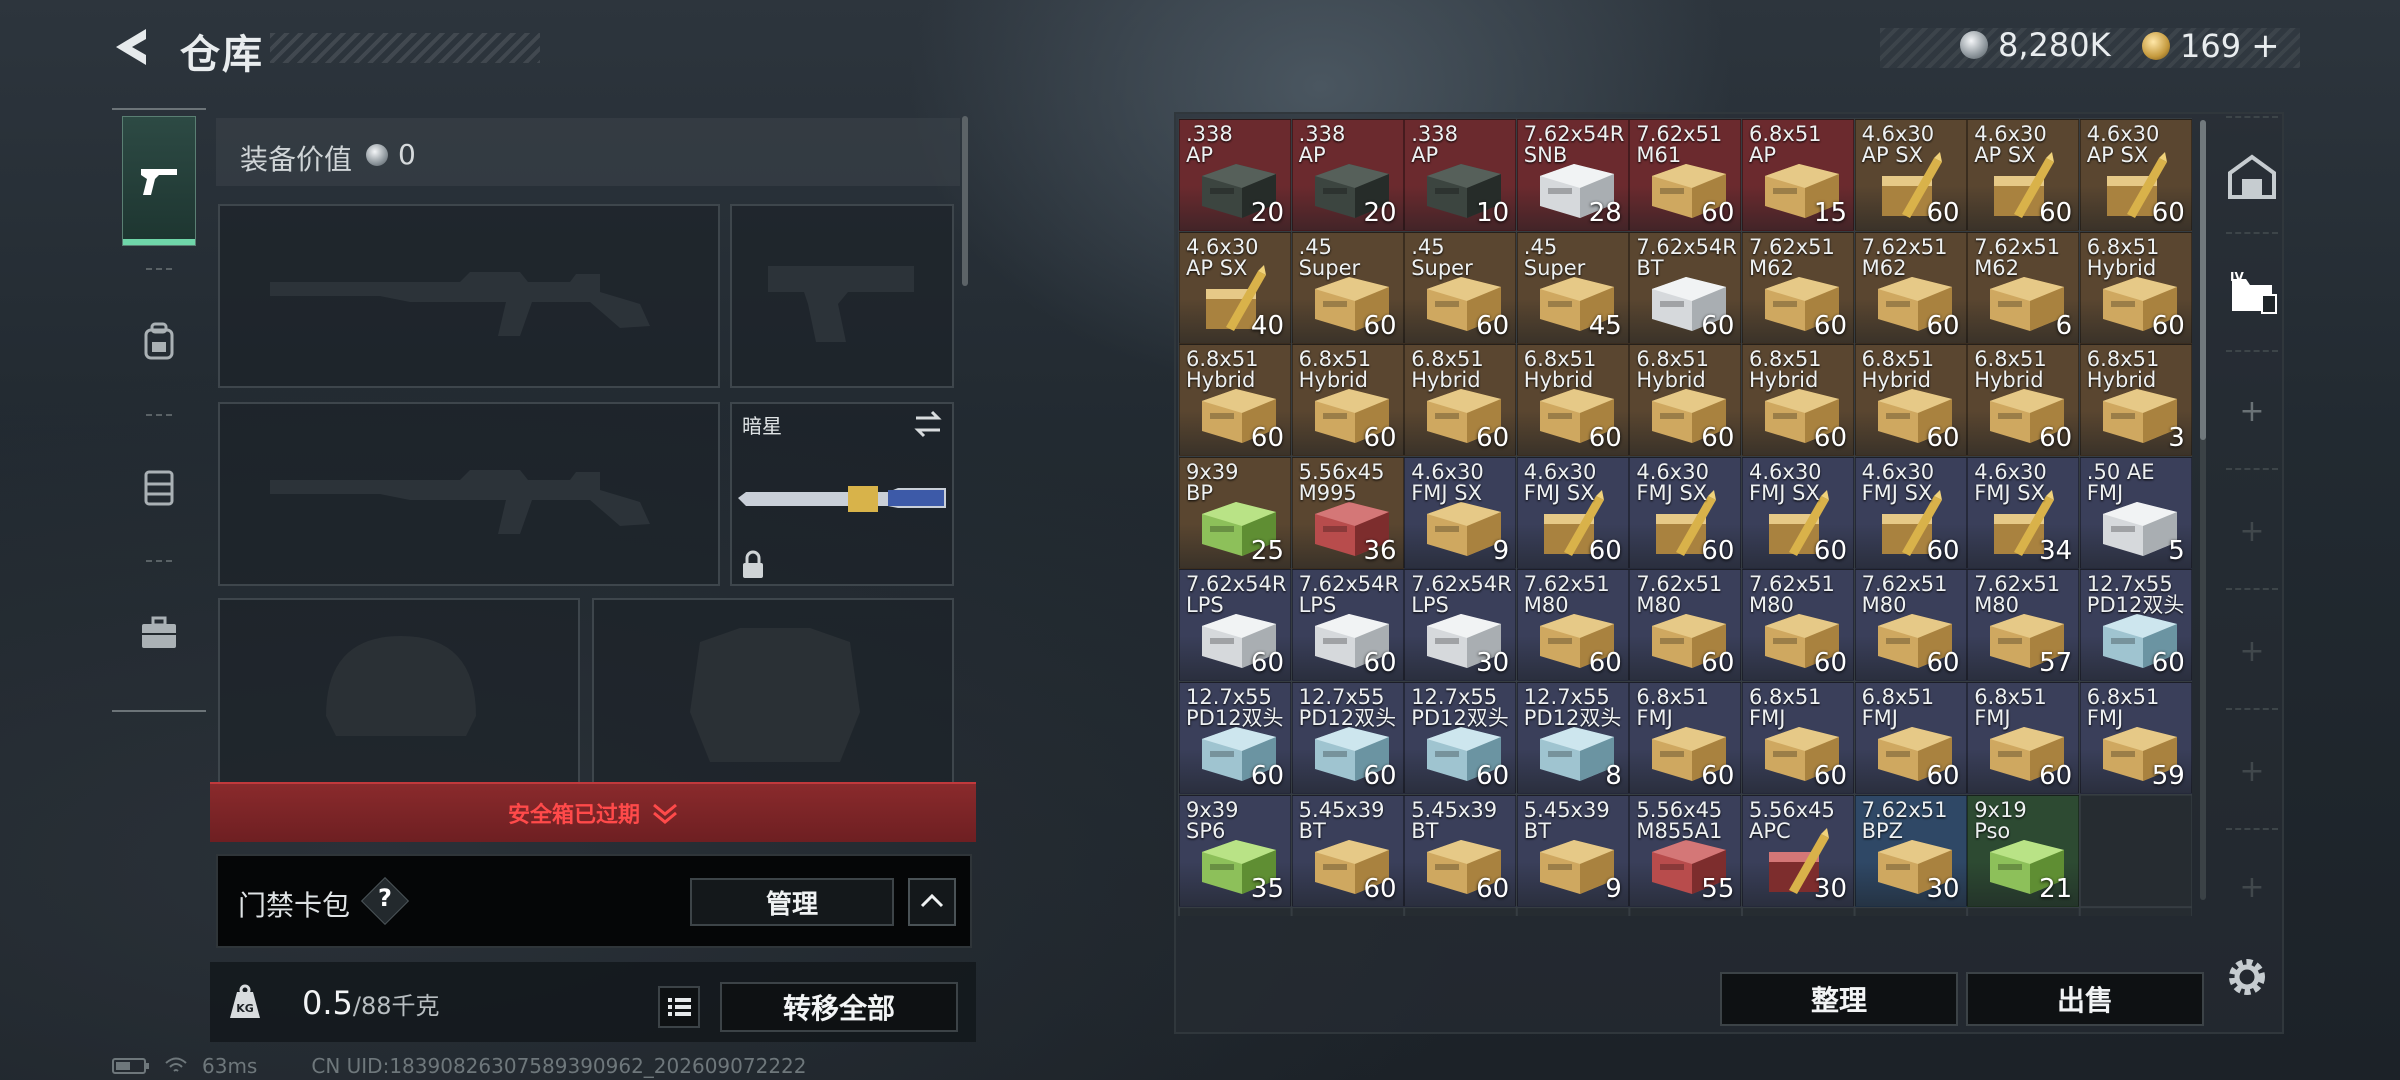 The image size is (2400, 1080). Describe the element at coordinates (965, 201) in the screenshot. I see `equipment-scrollbar` at that location.